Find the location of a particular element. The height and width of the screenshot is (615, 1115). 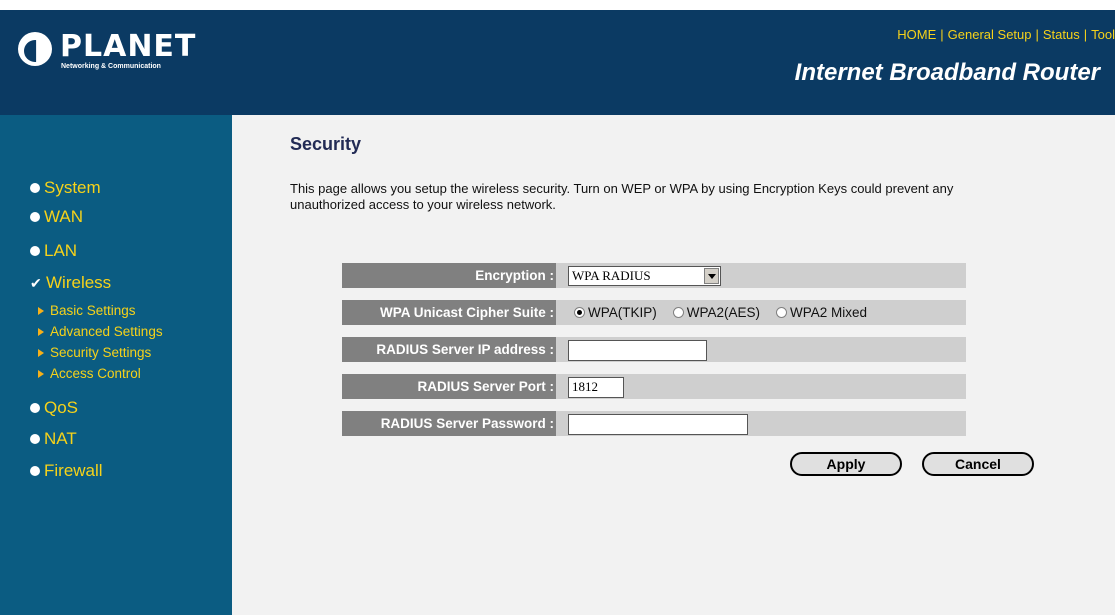

radius-ip-row: RADIUS Server IP address : is located at coordinates (654, 349).